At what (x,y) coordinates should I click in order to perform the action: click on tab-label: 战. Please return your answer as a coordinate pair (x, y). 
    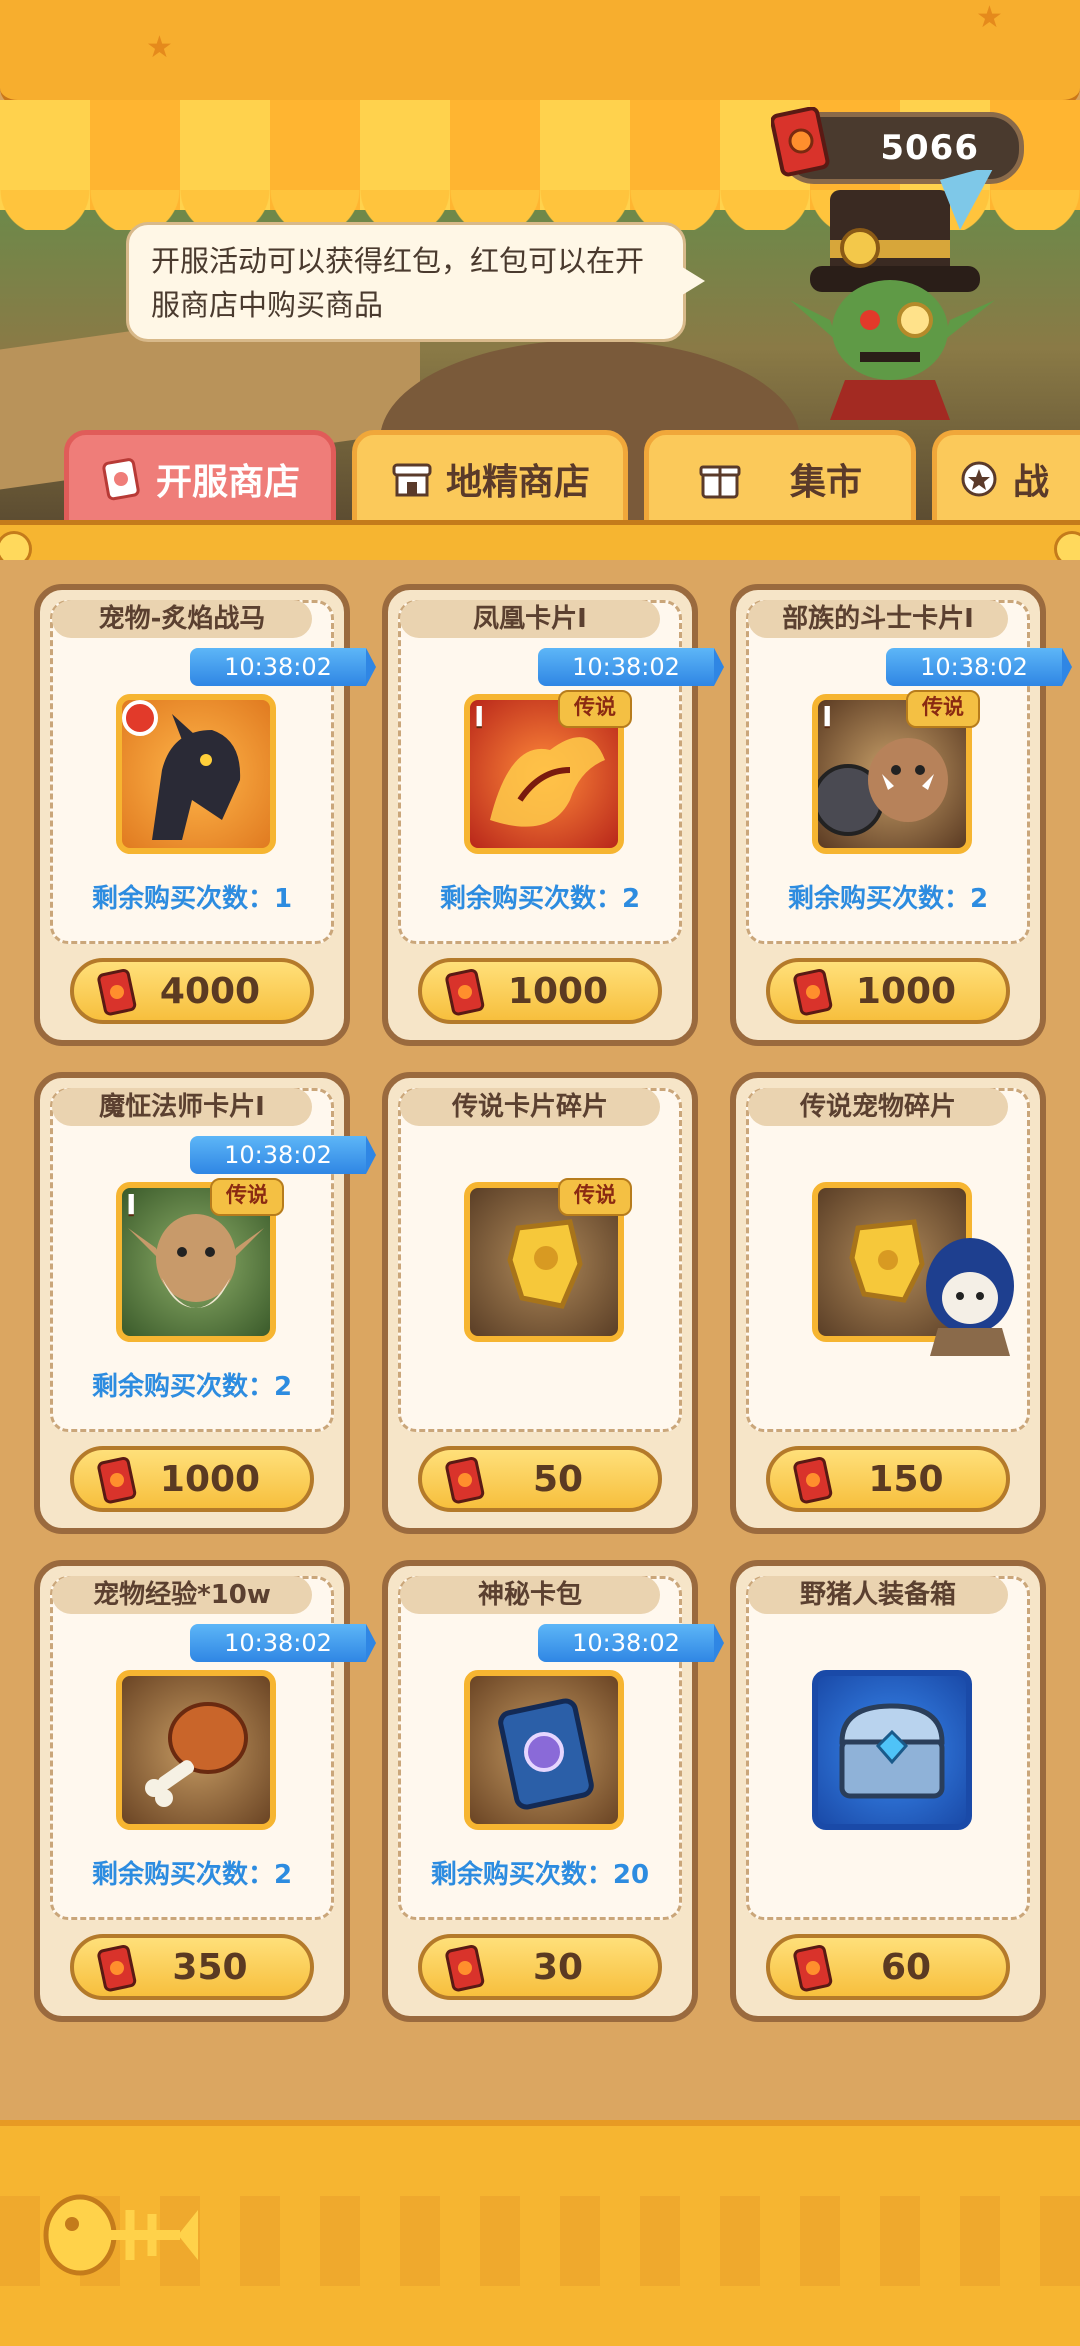
    Looking at the image, I should click on (1031, 482).